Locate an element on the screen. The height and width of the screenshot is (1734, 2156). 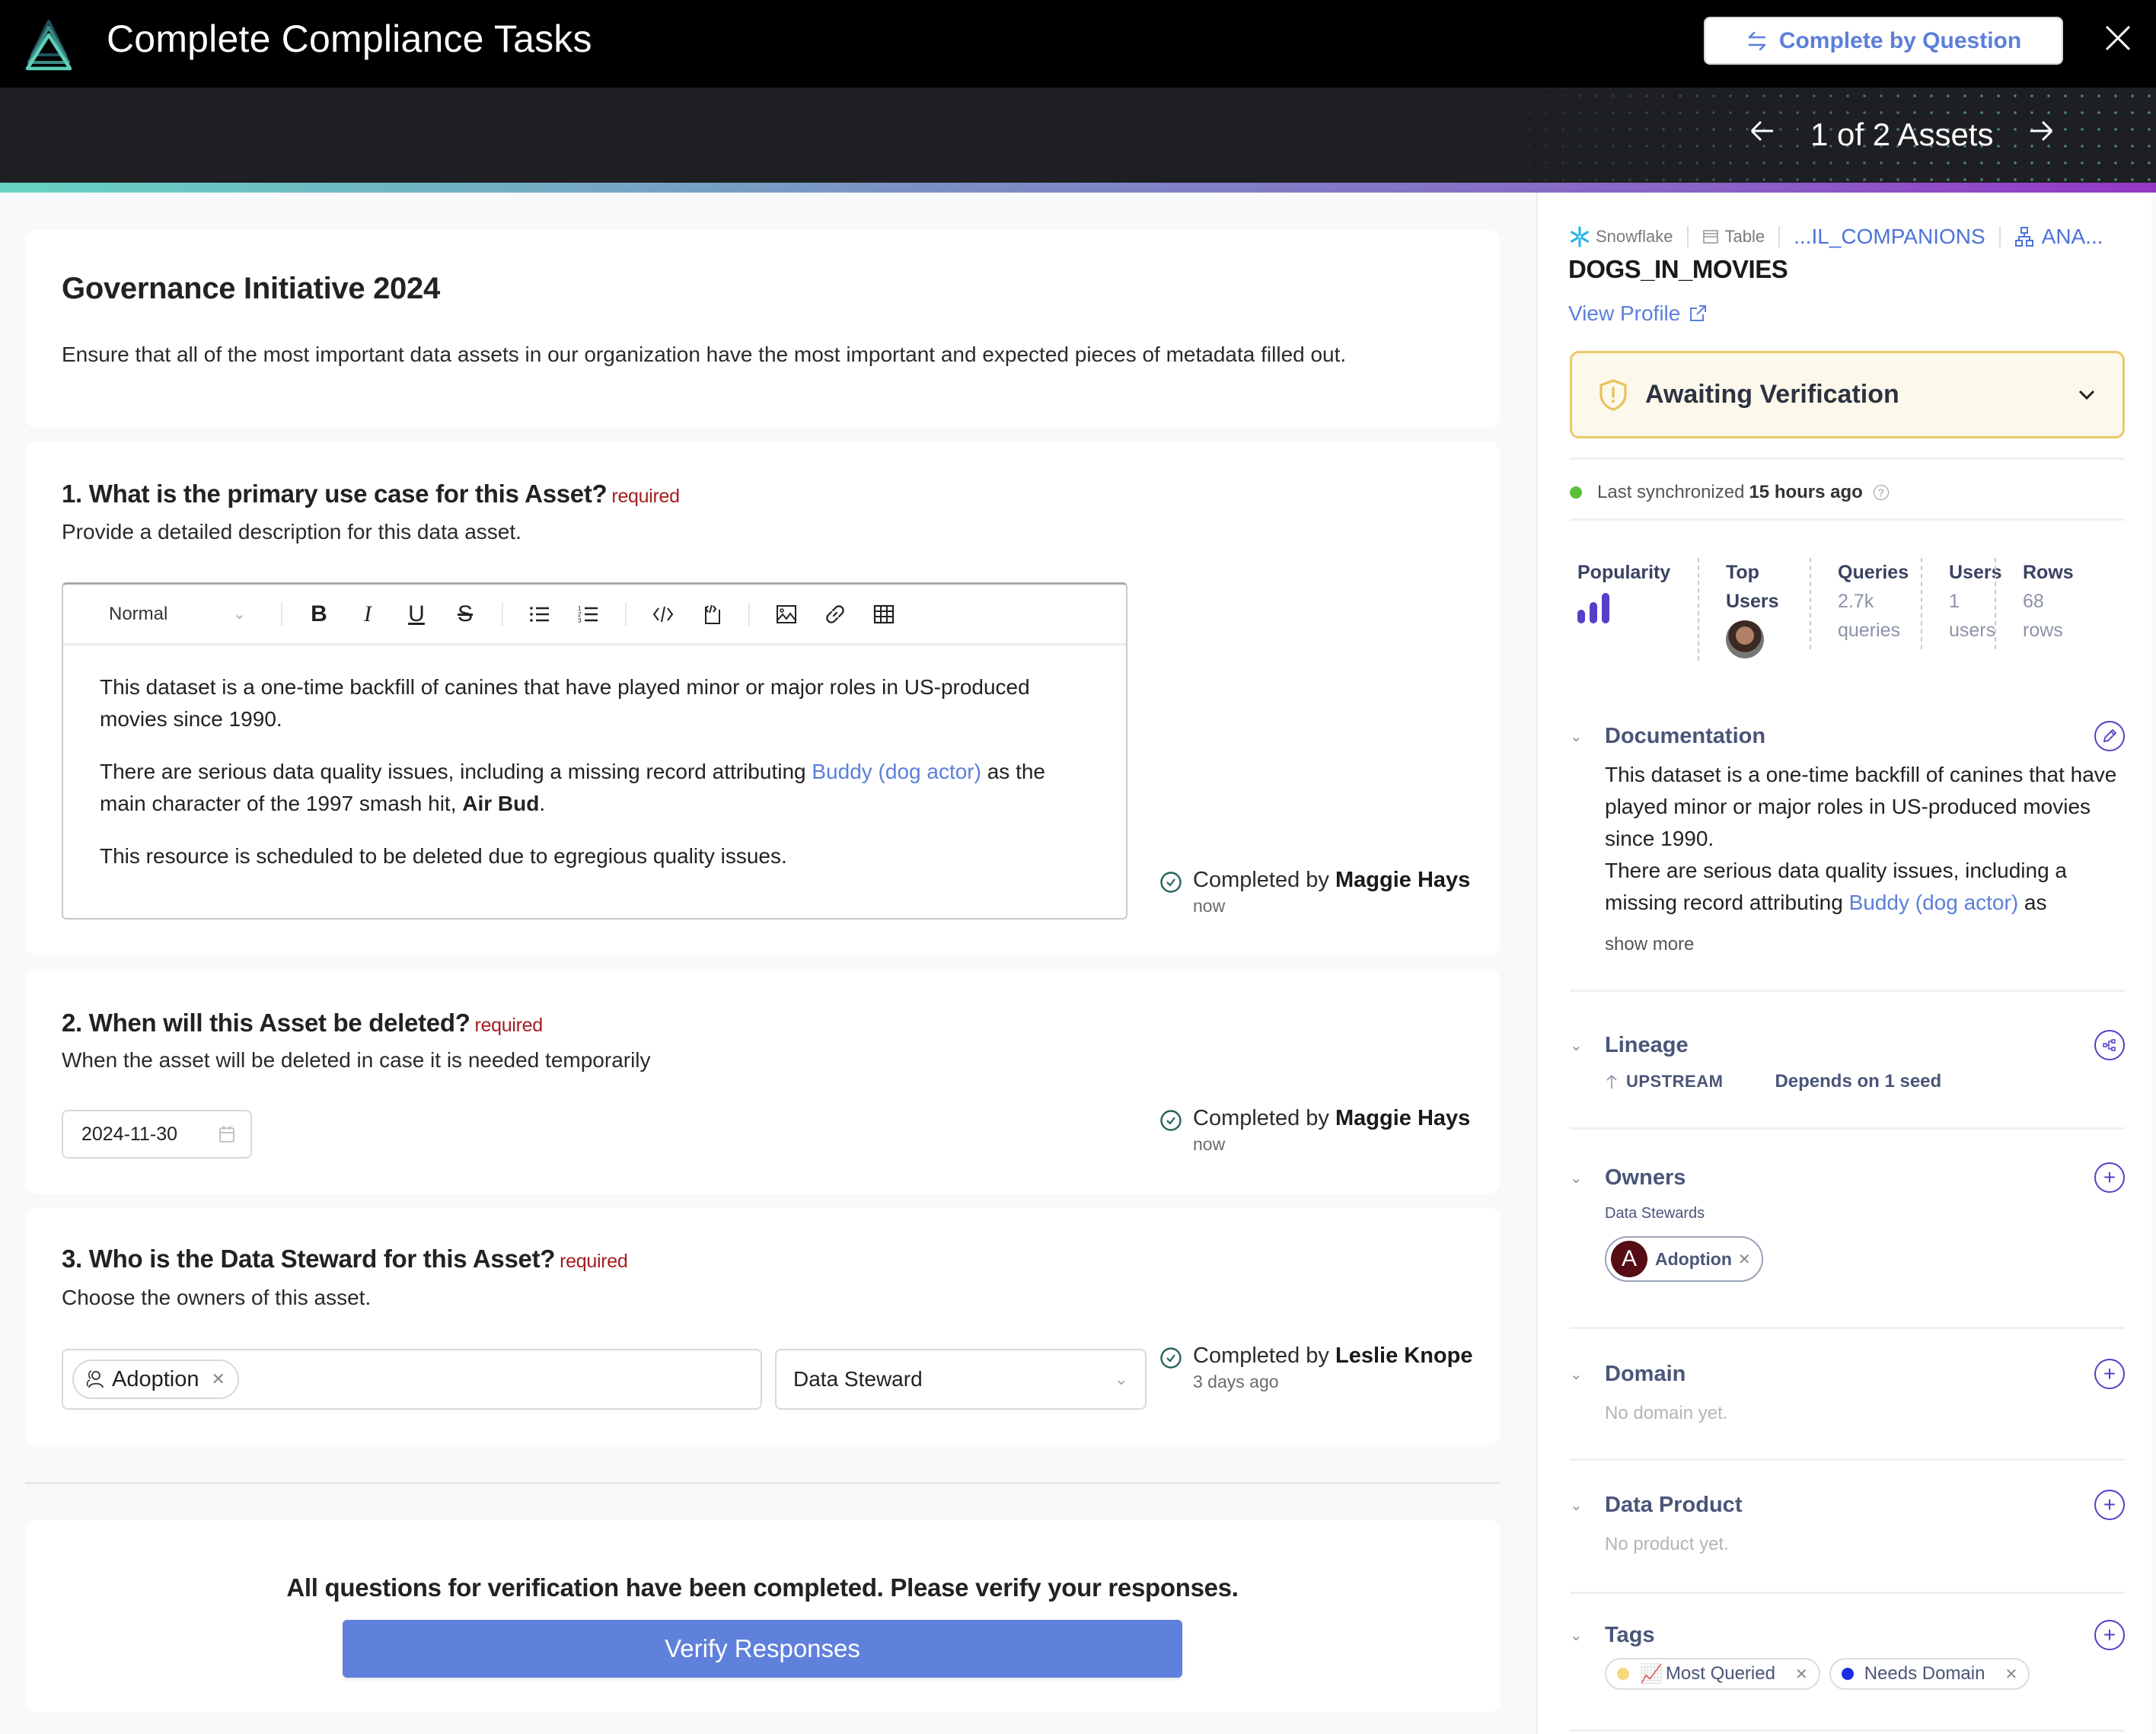
owners-select-input: Adoption ✕ is located at coordinates (412, 1379).